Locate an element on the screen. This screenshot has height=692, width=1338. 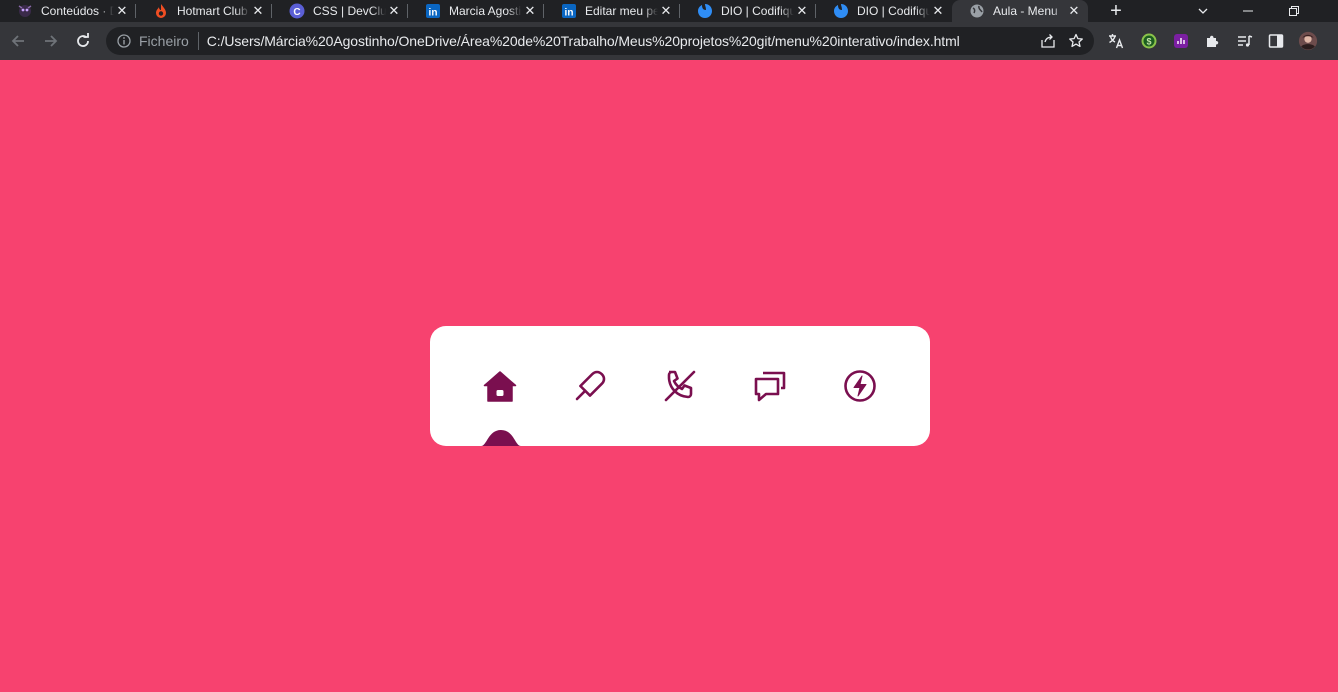
active-indicator is located at coordinates (501, 438).